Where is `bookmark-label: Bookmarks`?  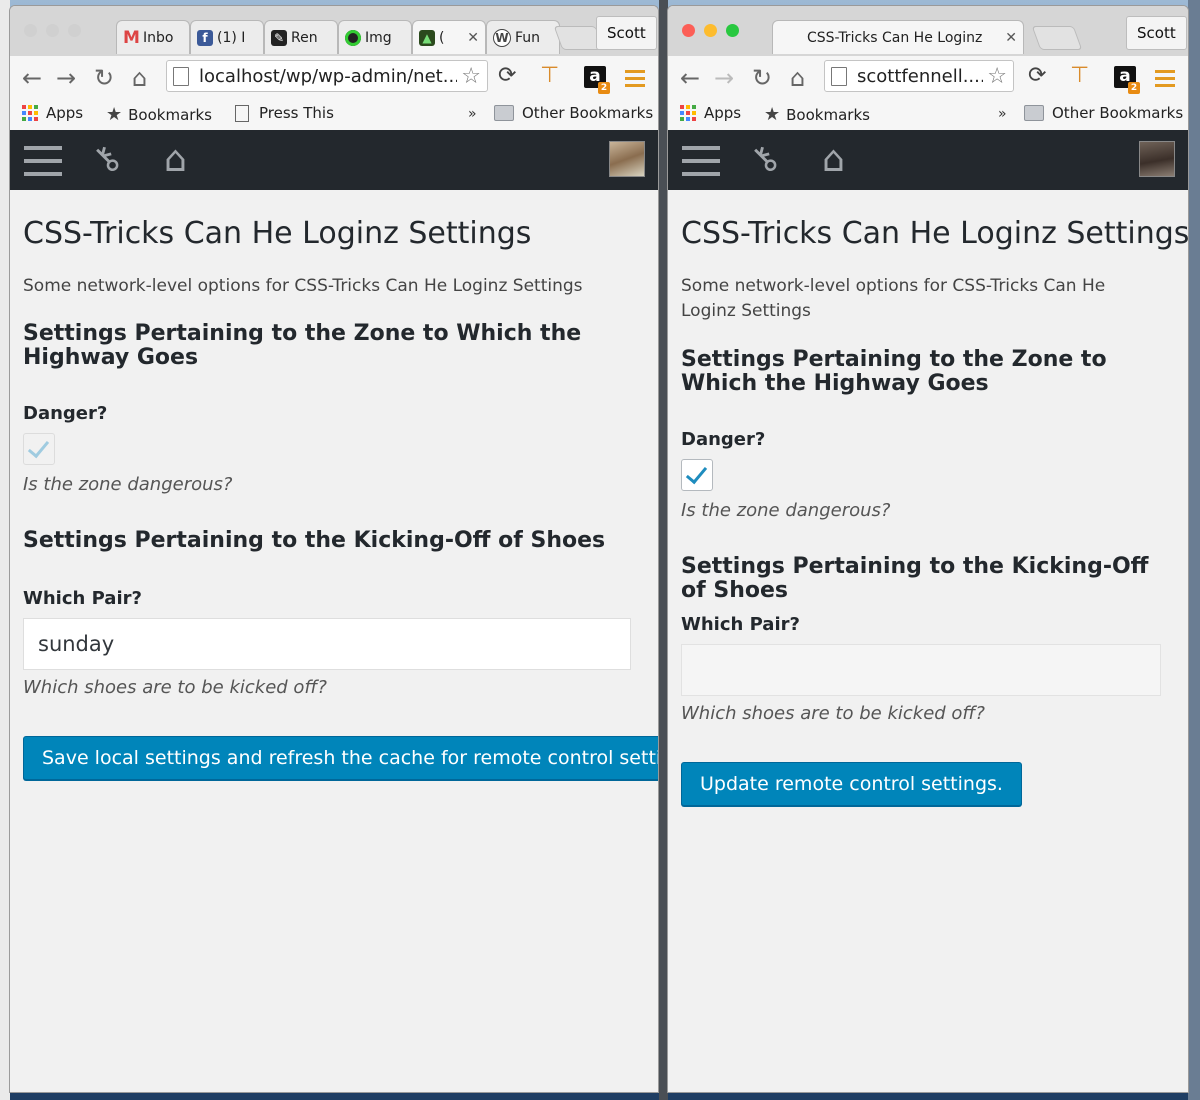 bookmark-label: Bookmarks is located at coordinates (828, 114).